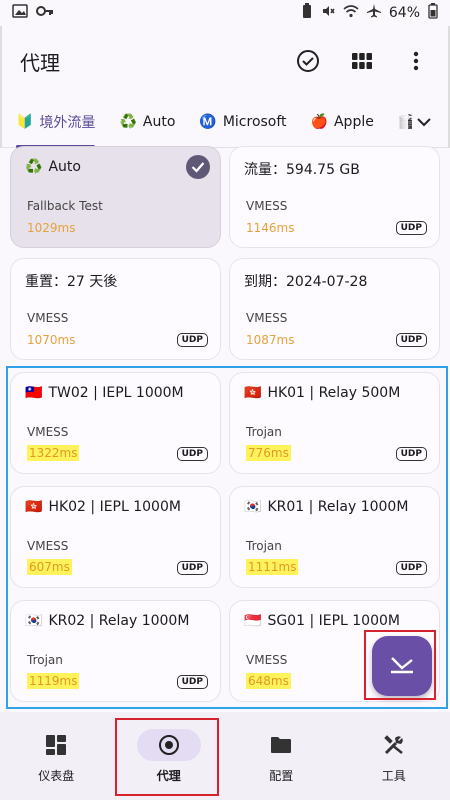 This screenshot has height=800, width=450. What do you see at coordinates (334, 393) in the screenshot?
I see `proxy-name: HK01 | Relay 500M` at bounding box center [334, 393].